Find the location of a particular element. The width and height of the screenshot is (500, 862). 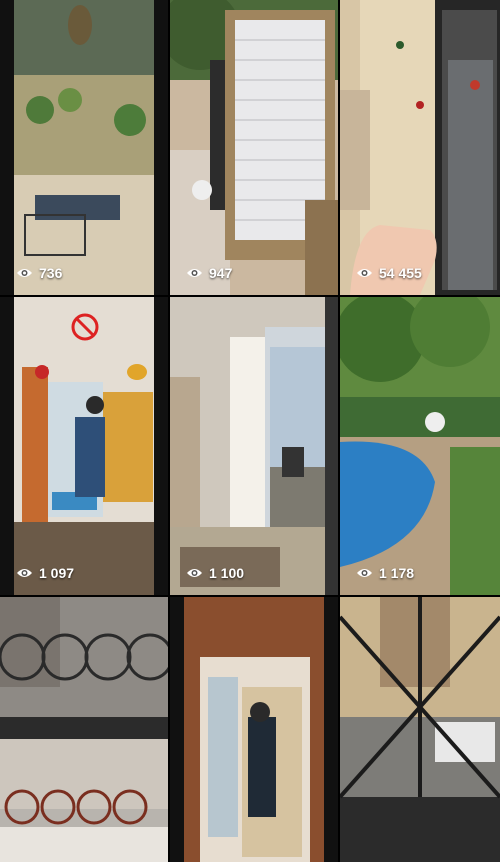

window-grille-scene is located at coordinates (420, 729).